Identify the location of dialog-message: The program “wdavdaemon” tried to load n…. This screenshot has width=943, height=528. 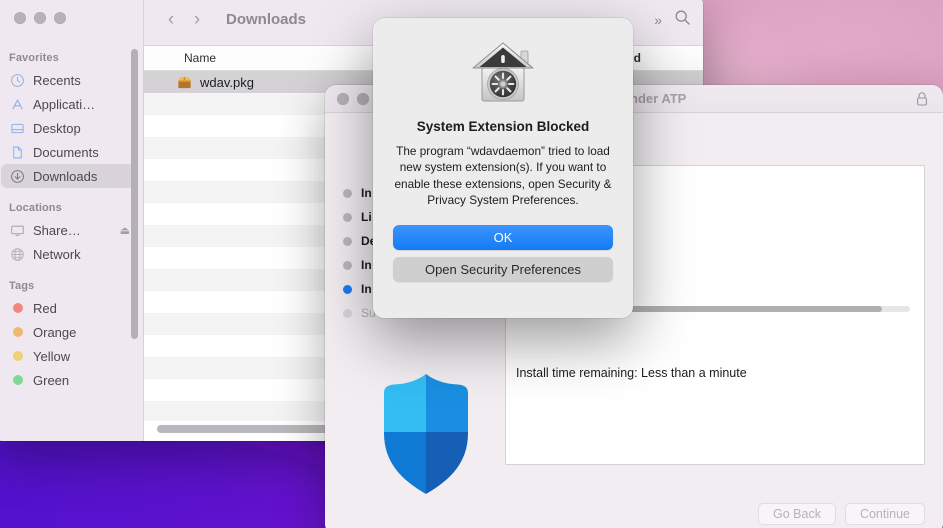
(503, 175).